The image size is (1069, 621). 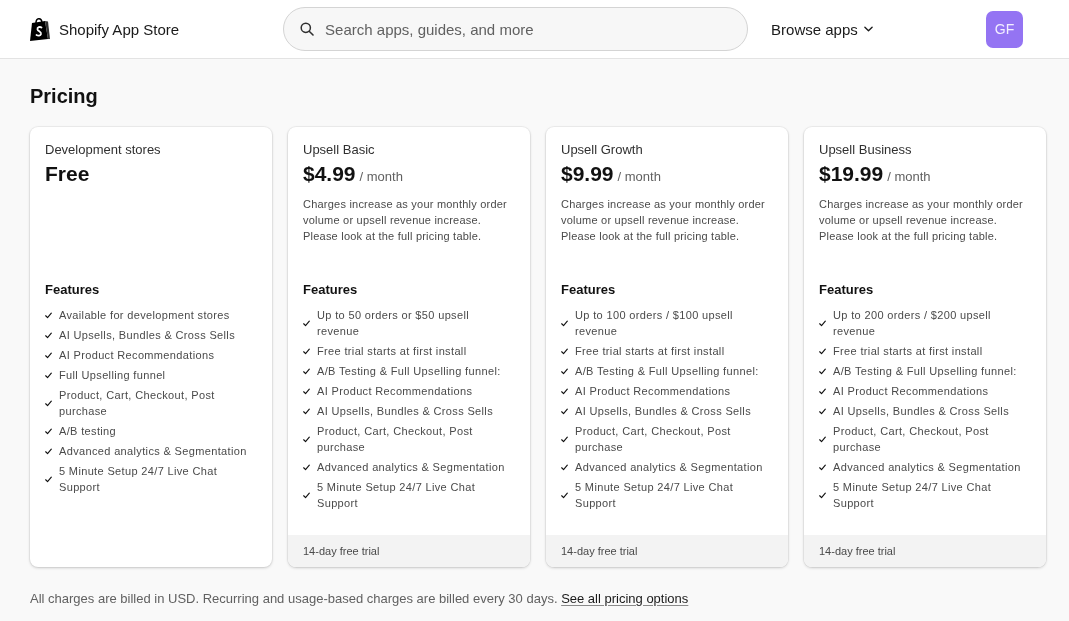 What do you see at coordinates (88, 431) in the screenshot?
I see `feature-text: A/B testing` at bounding box center [88, 431].